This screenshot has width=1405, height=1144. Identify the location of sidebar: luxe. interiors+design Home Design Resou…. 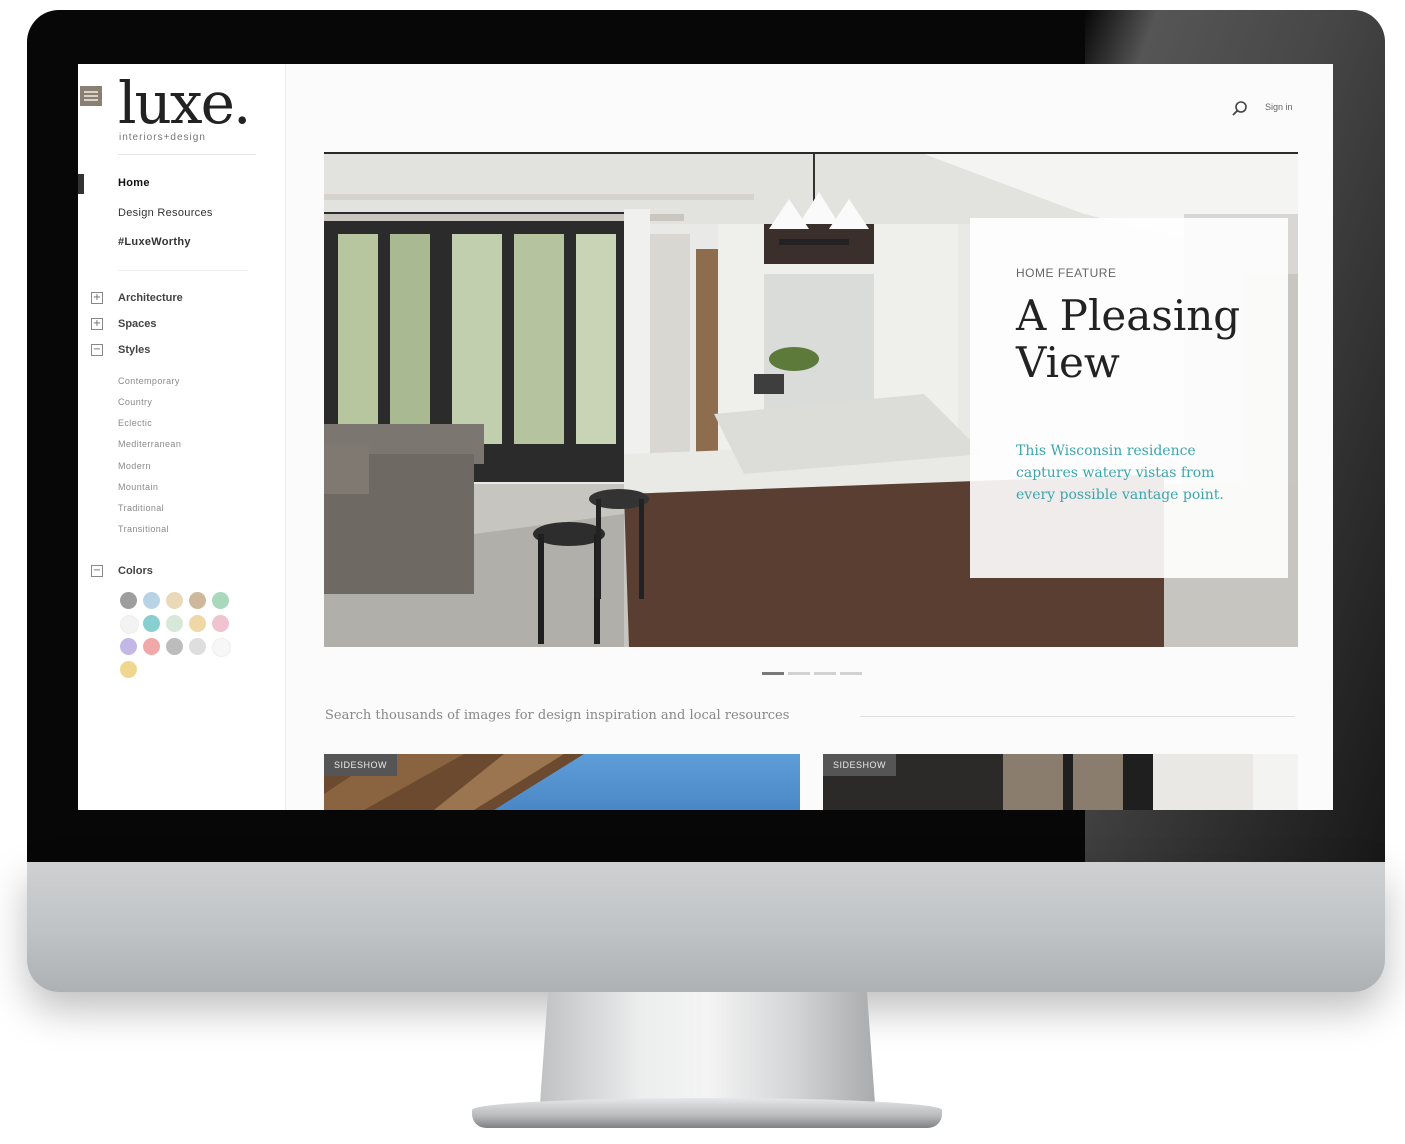
(182, 437).